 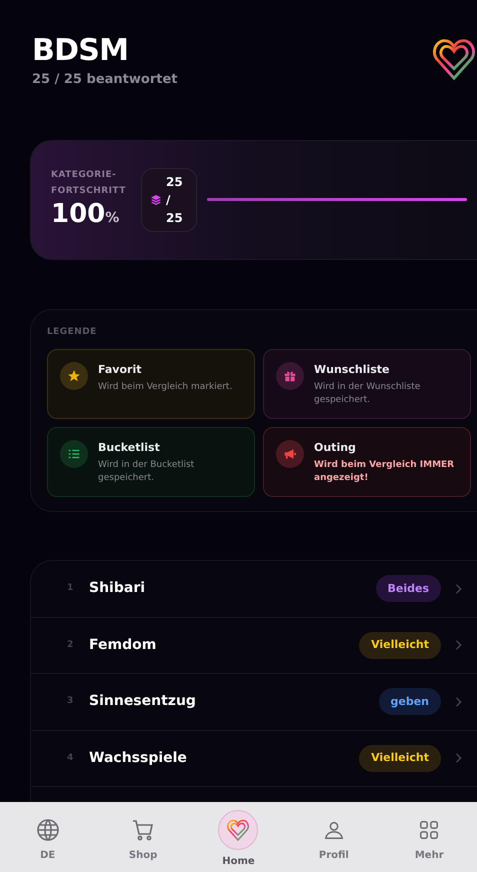 I want to click on question-name: Sinnesentzug, so click(x=233, y=701).